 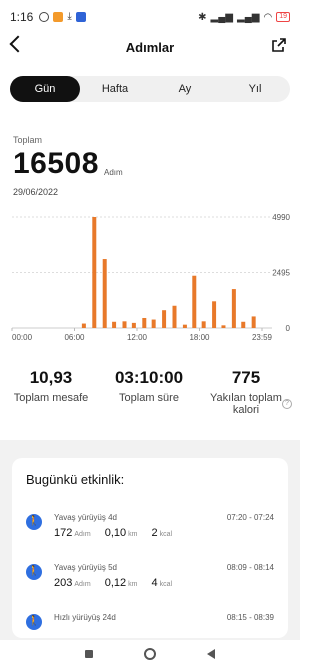 I want to click on x-tick-label: 23:59, so click(x=262, y=337).